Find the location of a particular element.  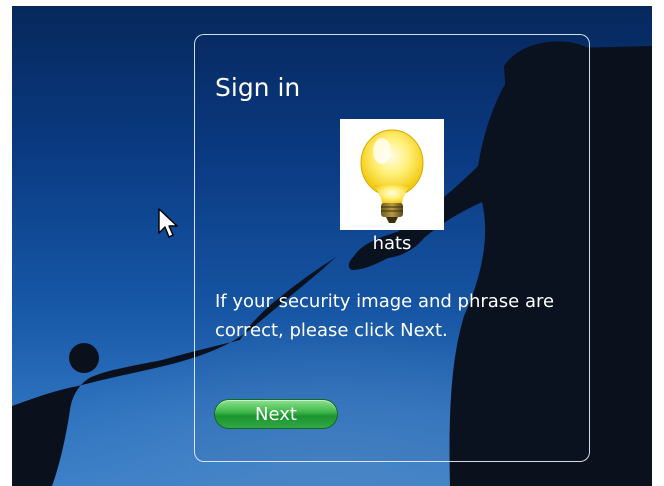

lightbulb-icon is located at coordinates (392, 174).